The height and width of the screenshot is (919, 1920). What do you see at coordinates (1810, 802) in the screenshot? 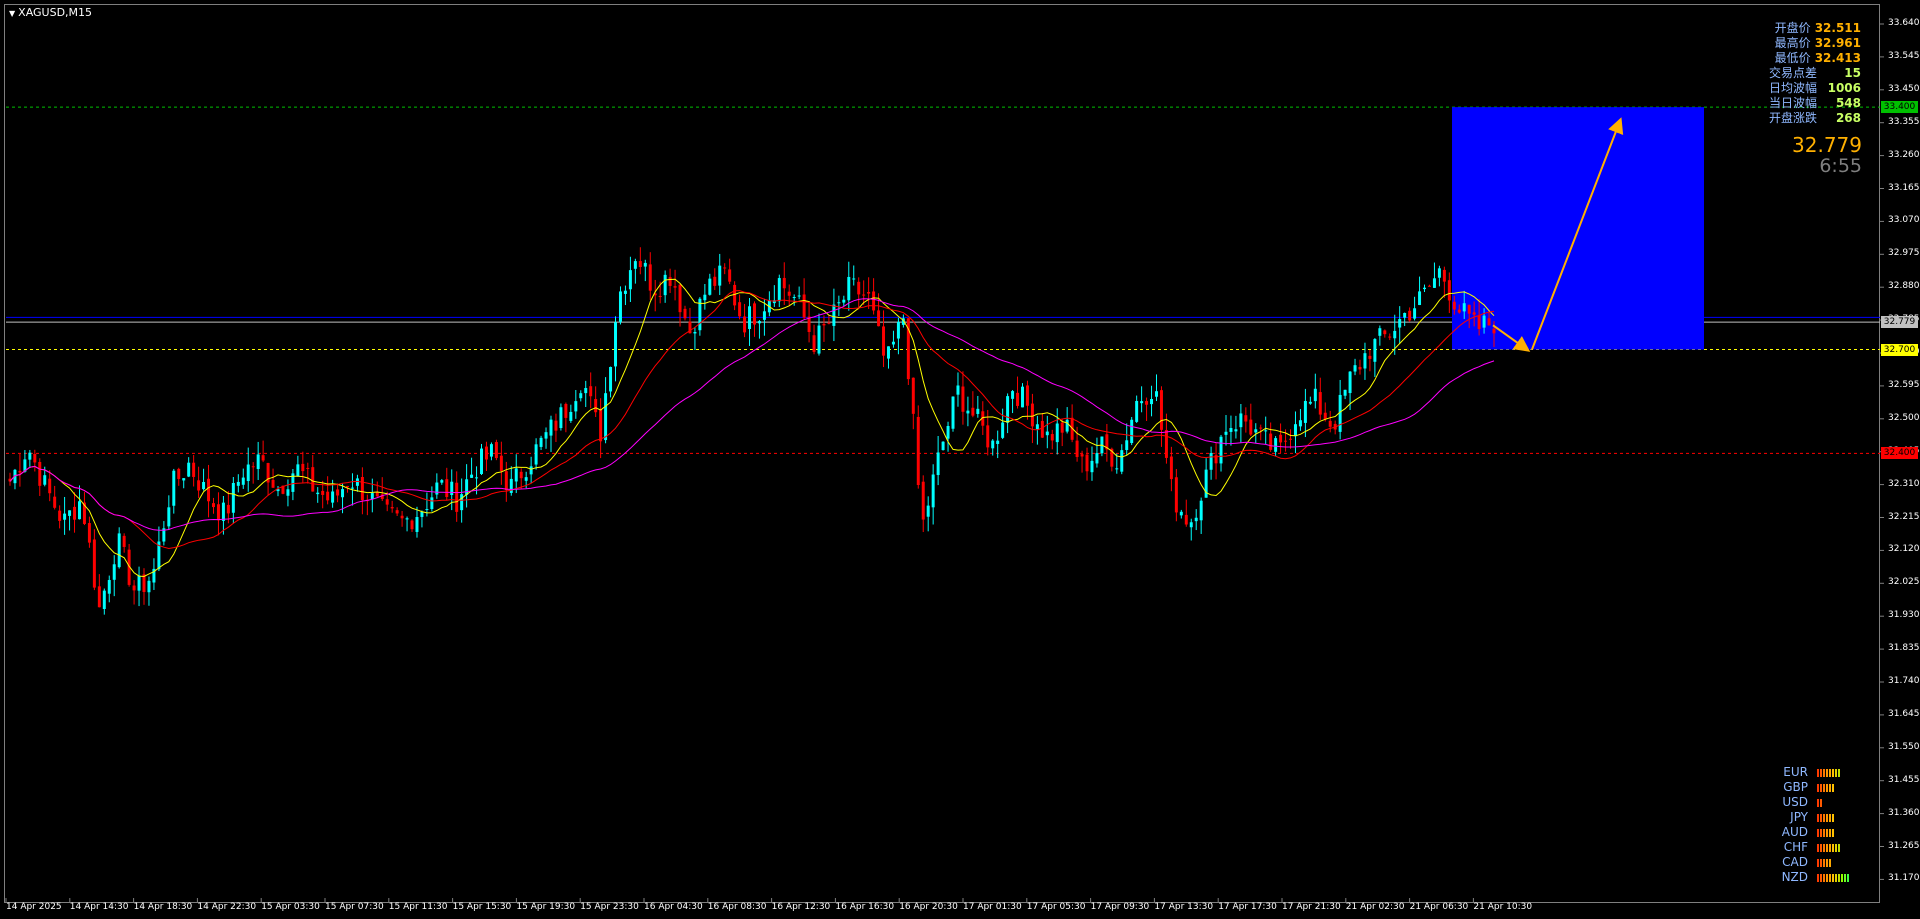
I see `currency-row: USD` at bounding box center [1810, 802].